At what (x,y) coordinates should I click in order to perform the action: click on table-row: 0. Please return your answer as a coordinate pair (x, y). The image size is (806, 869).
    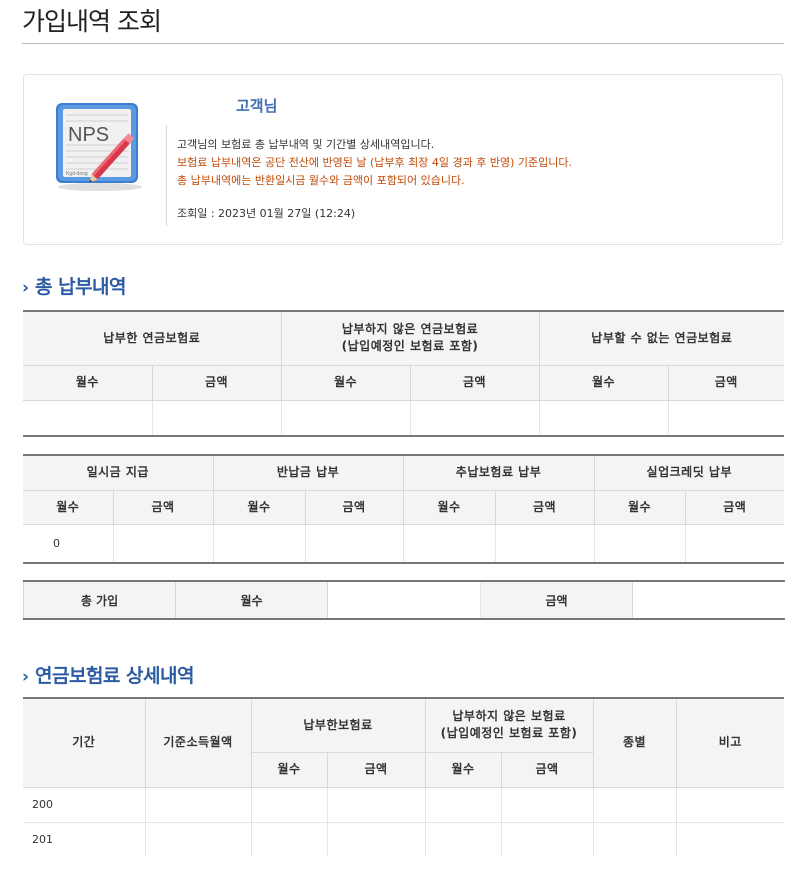
    Looking at the image, I should click on (404, 544).